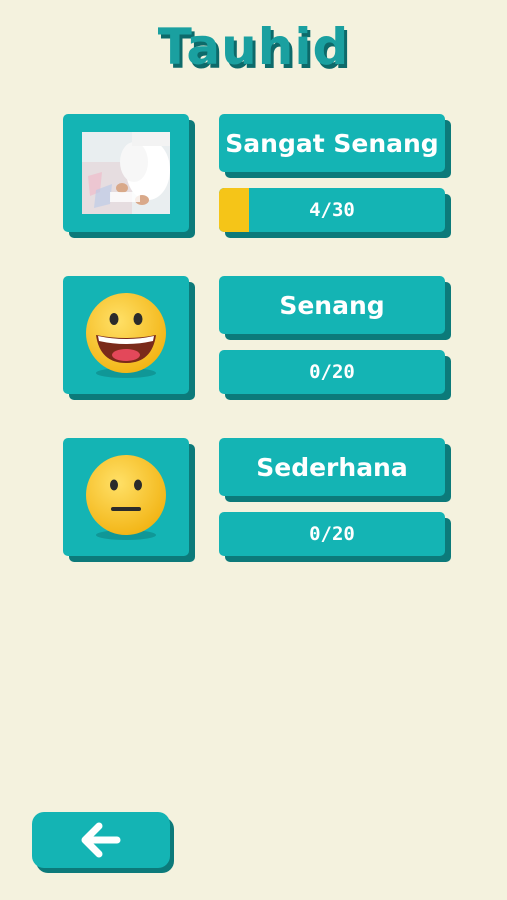  I want to click on level-3-thumbnail, so click(126, 497).